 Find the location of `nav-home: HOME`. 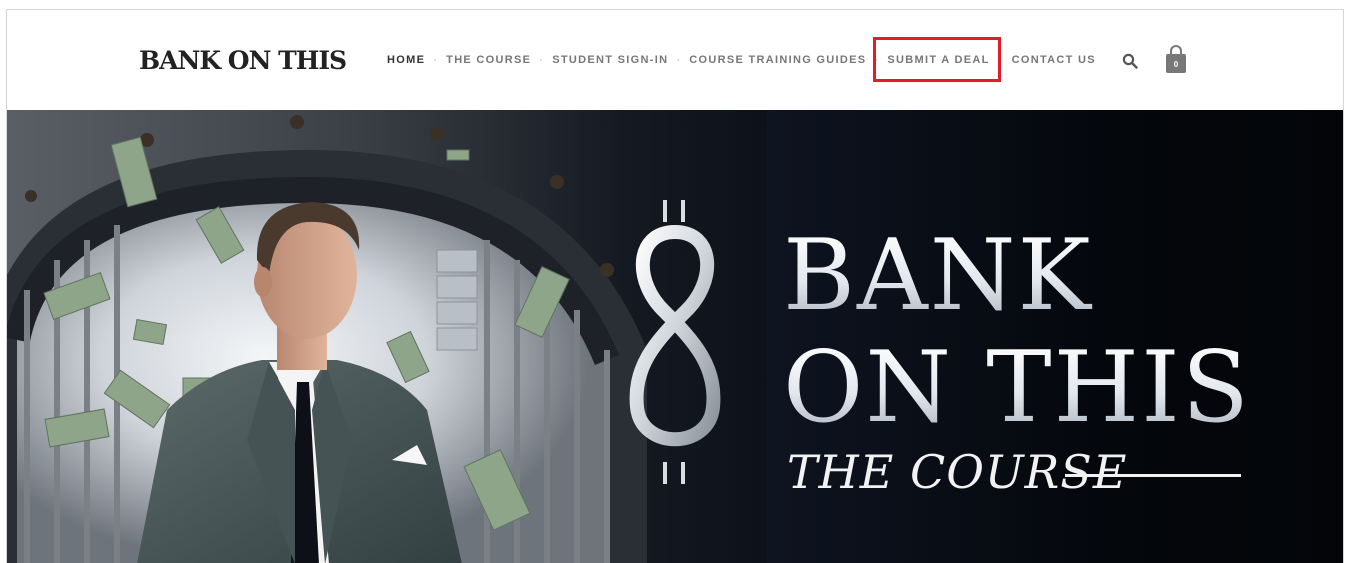

nav-home: HOME is located at coordinates (406, 60).